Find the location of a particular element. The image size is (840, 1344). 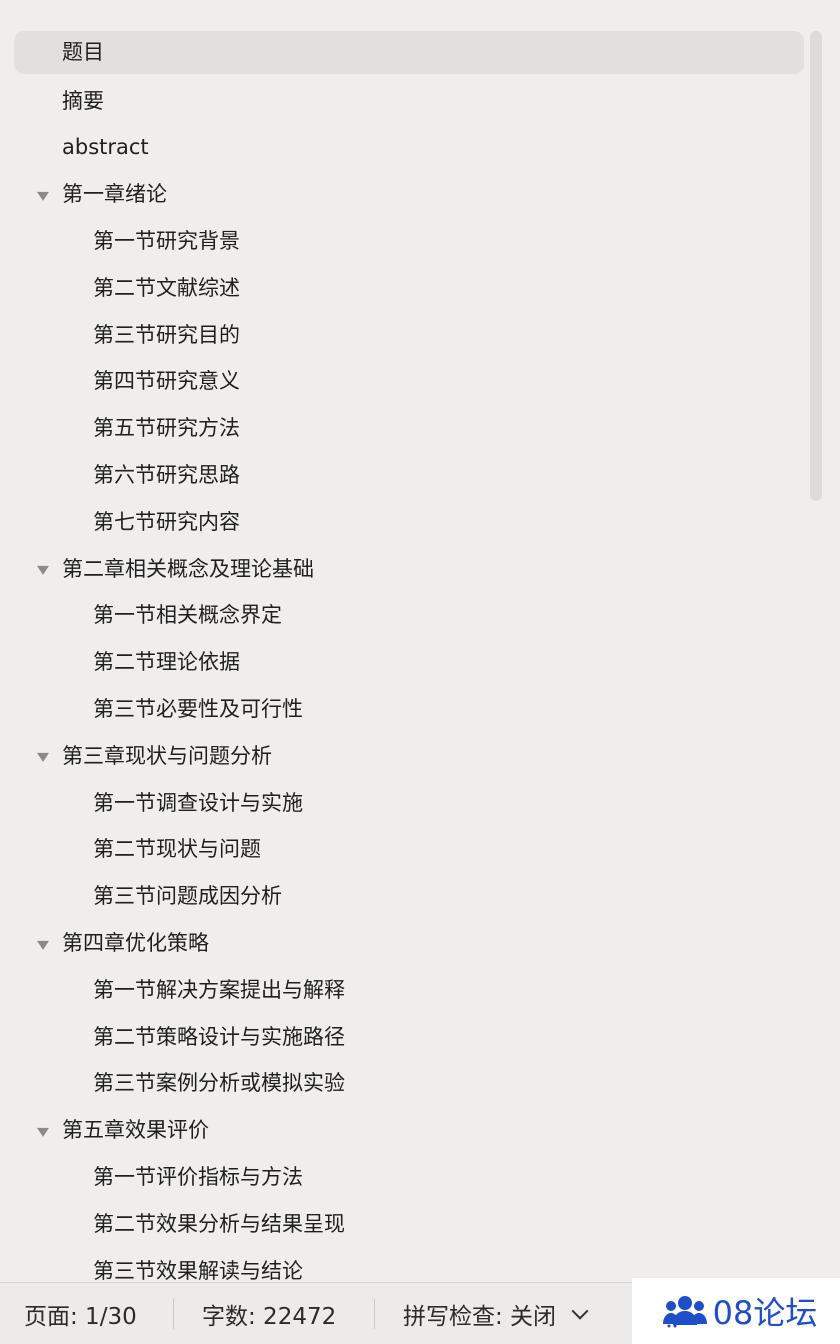

outline-subheading-item: 第一节评价指标与方法 is located at coordinates (409, 1177).